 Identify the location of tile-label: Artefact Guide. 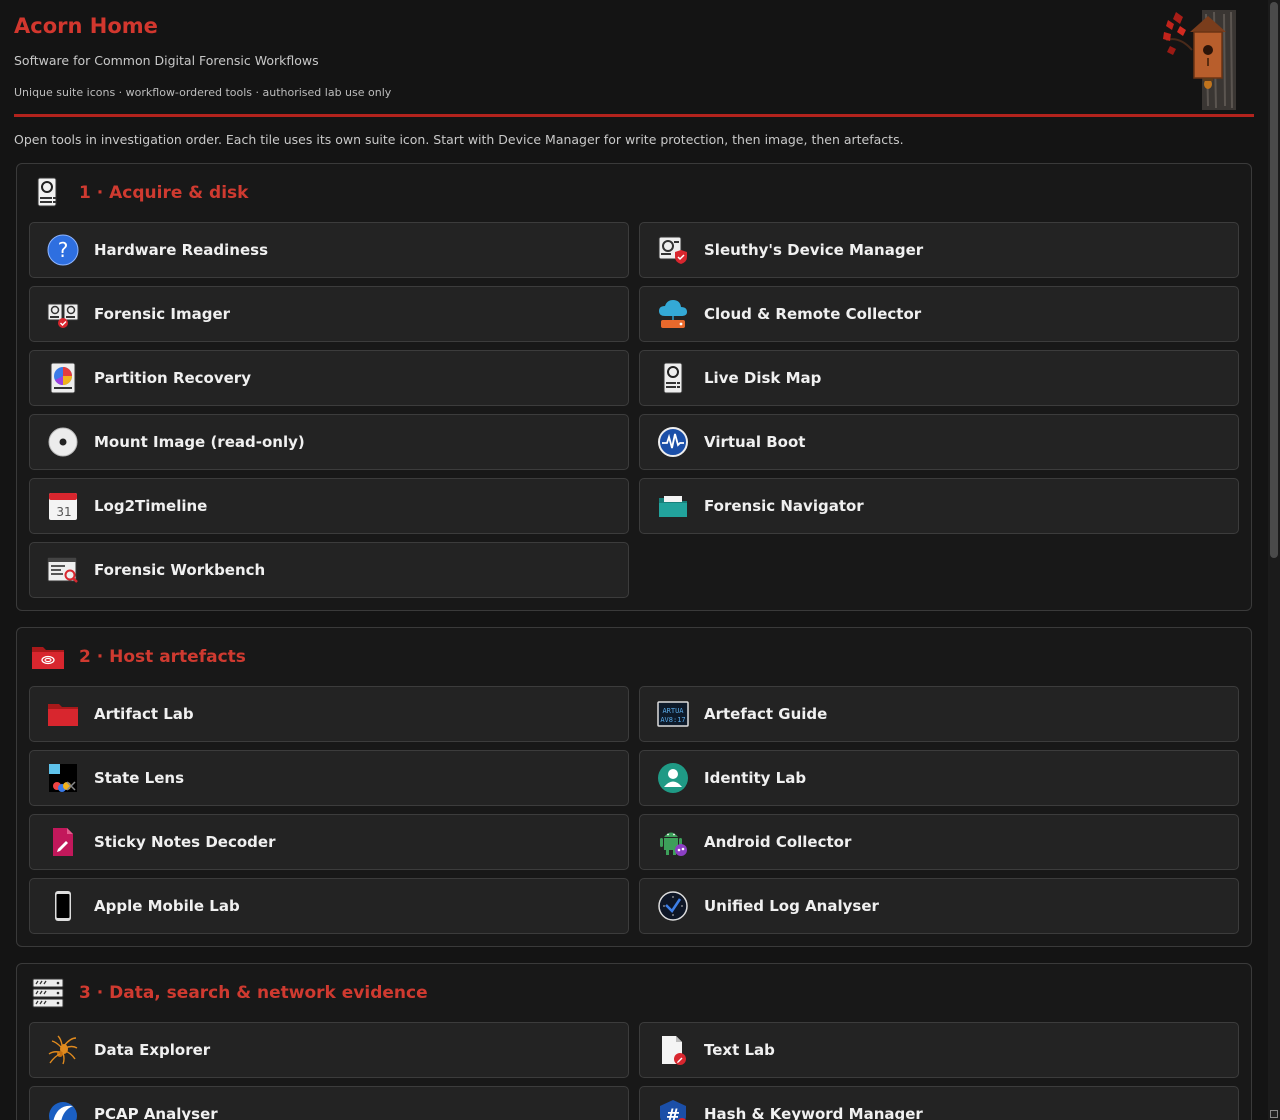
(766, 714).